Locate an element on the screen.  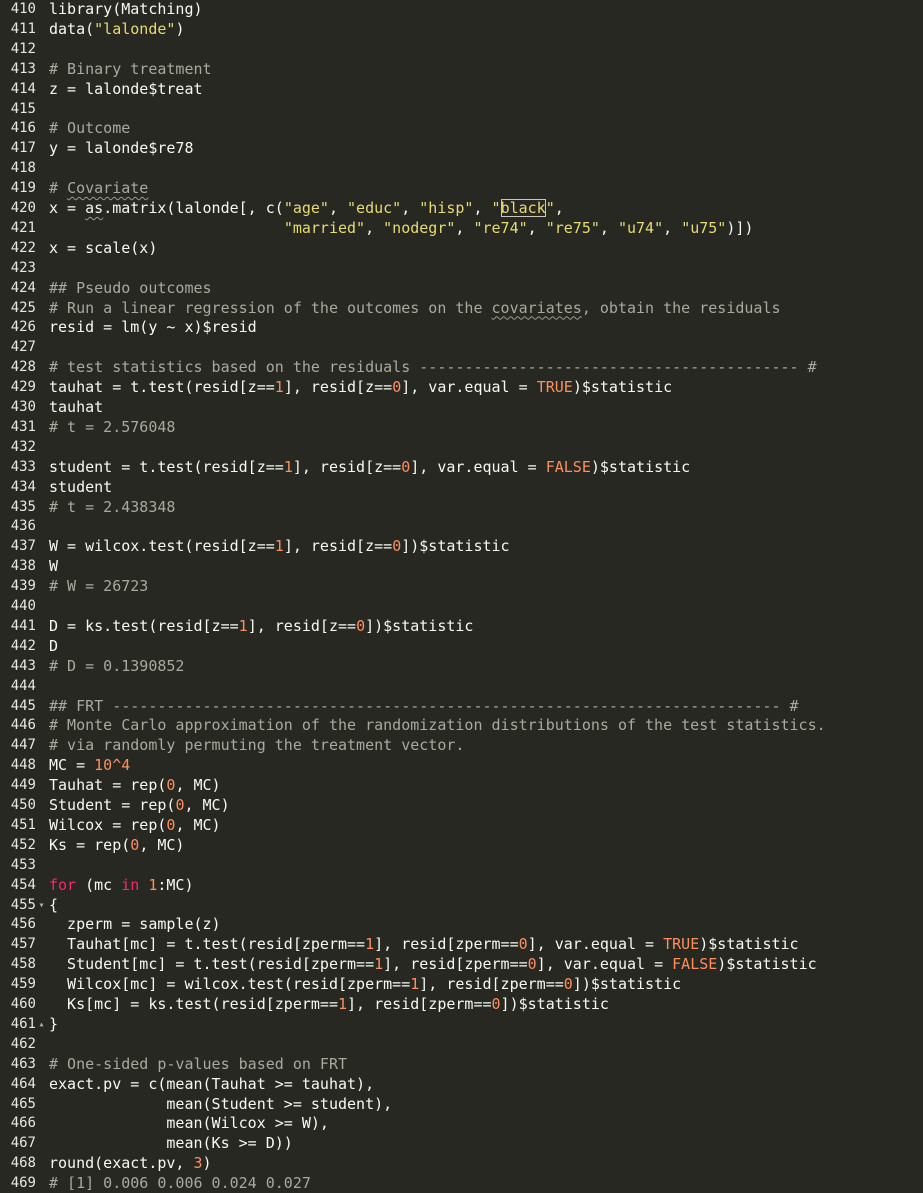
code-token-text: ])$statistic is located at coordinates (419, 625).